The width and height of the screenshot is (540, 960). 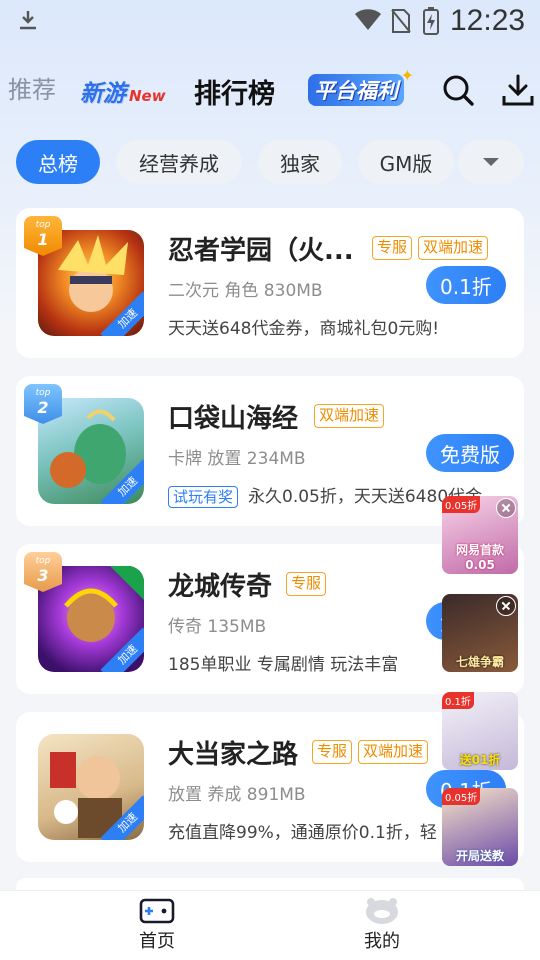 I want to click on wifi-icon, so click(x=368, y=19).